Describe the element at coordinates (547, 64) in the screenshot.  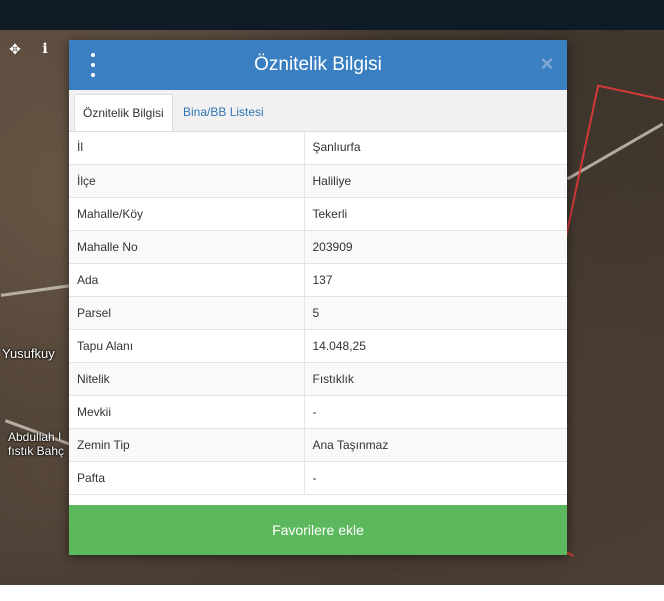
I see `close-icon: ×` at that location.